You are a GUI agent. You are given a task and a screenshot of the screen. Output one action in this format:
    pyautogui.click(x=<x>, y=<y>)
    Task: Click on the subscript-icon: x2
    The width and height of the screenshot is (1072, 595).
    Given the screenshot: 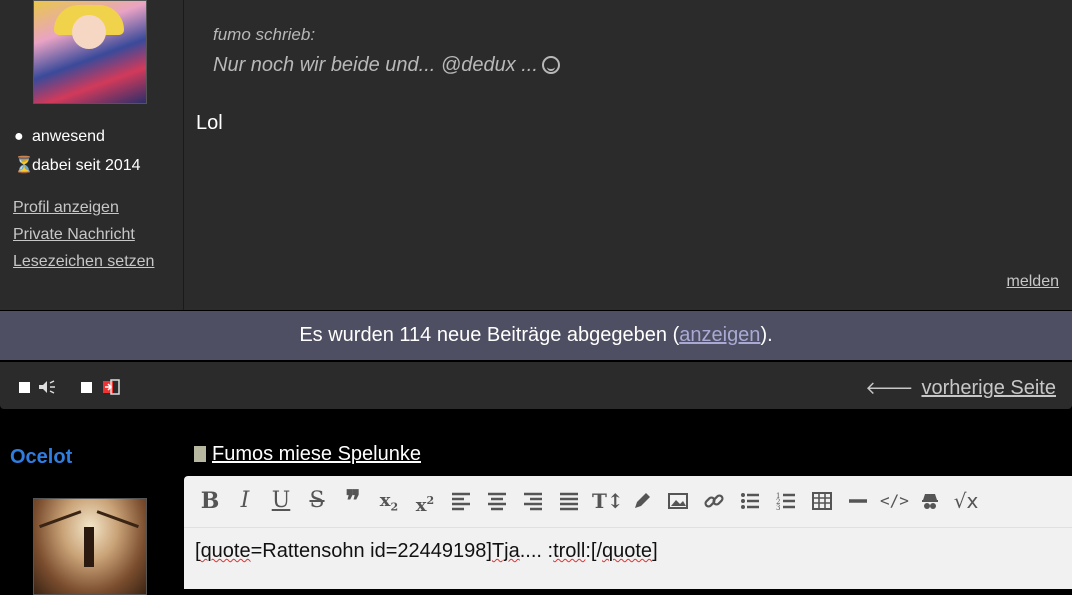 What is the action you would take?
    pyautogui.click(x=389, y=501)
    